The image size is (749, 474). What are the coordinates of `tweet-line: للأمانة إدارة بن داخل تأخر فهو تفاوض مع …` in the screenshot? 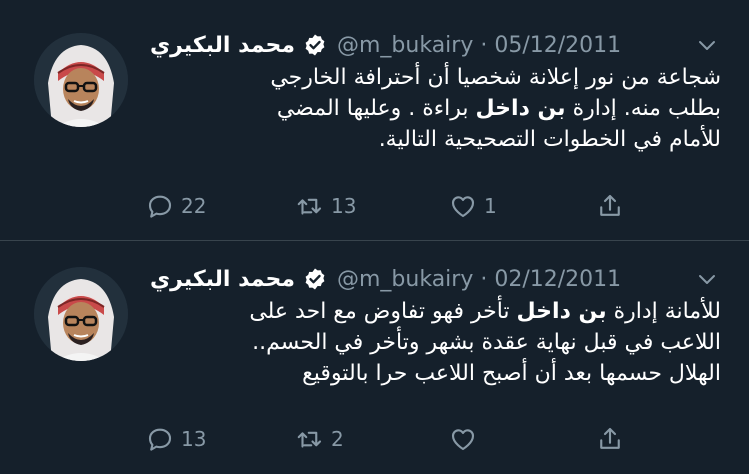 It's located at (485, 311).